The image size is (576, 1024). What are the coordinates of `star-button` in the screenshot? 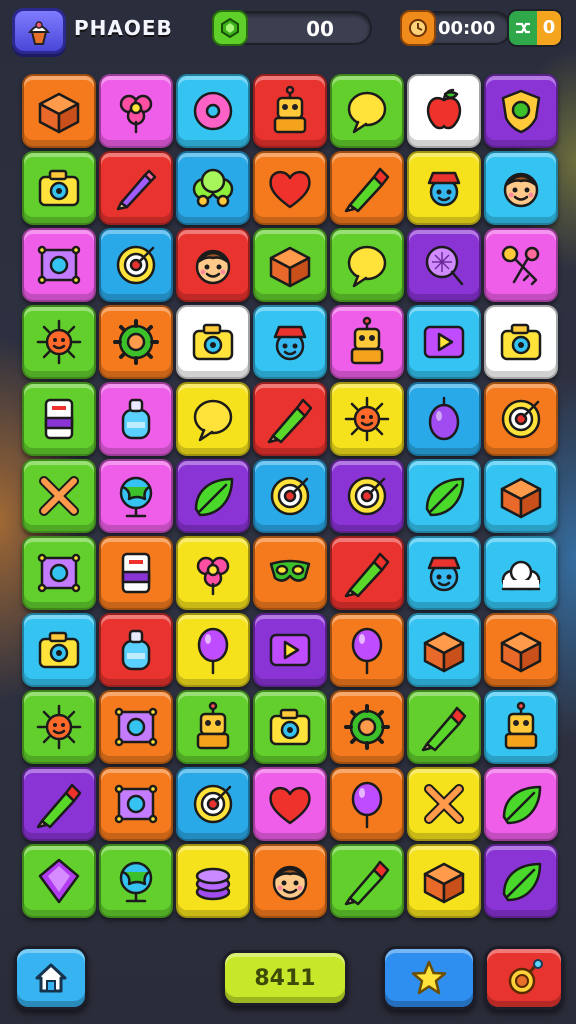 It's located at (429, 978).